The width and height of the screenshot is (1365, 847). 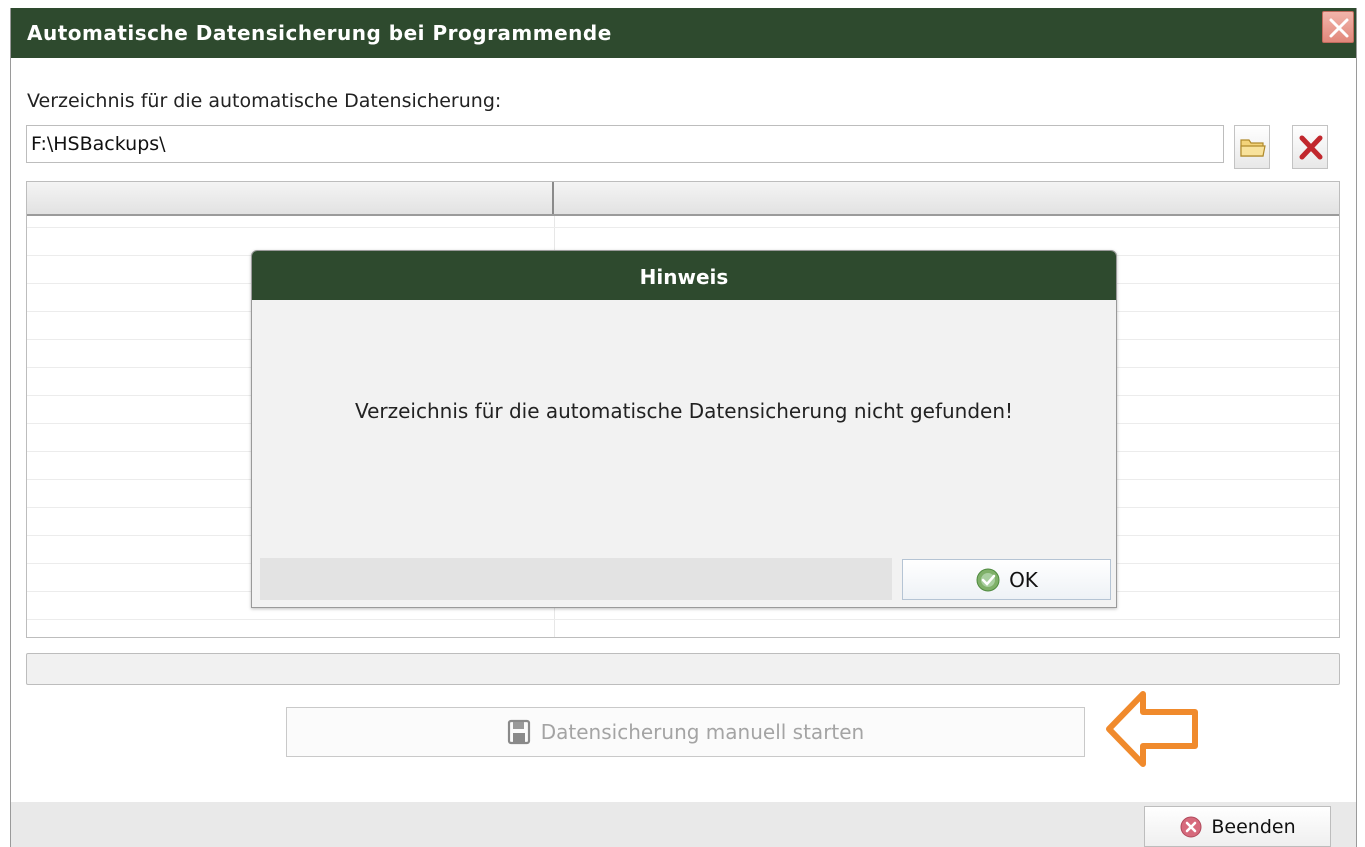 What do you see at coordinates (683, 199) in the screenshot?
I see `grid-header` at bounding box center [683, 199].